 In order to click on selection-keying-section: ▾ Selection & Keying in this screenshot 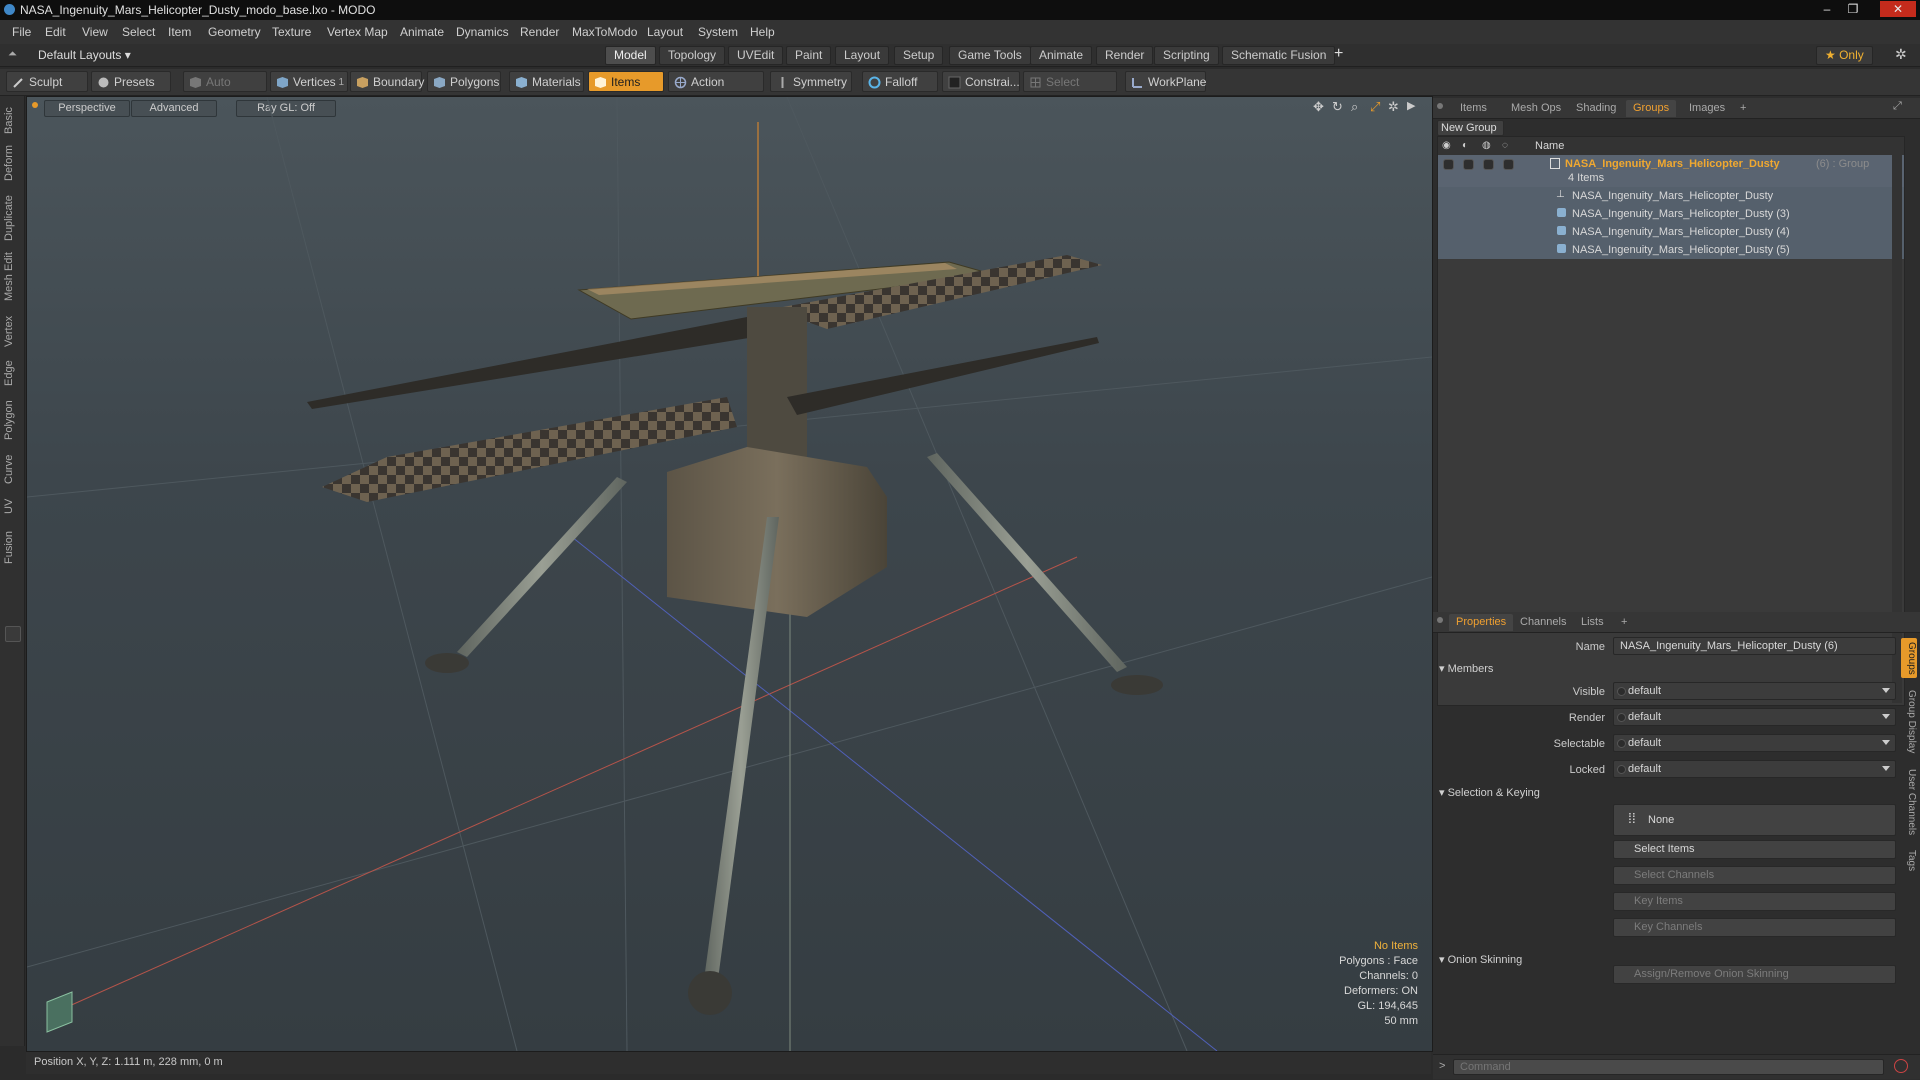, I will do `click(1489, 792)`.